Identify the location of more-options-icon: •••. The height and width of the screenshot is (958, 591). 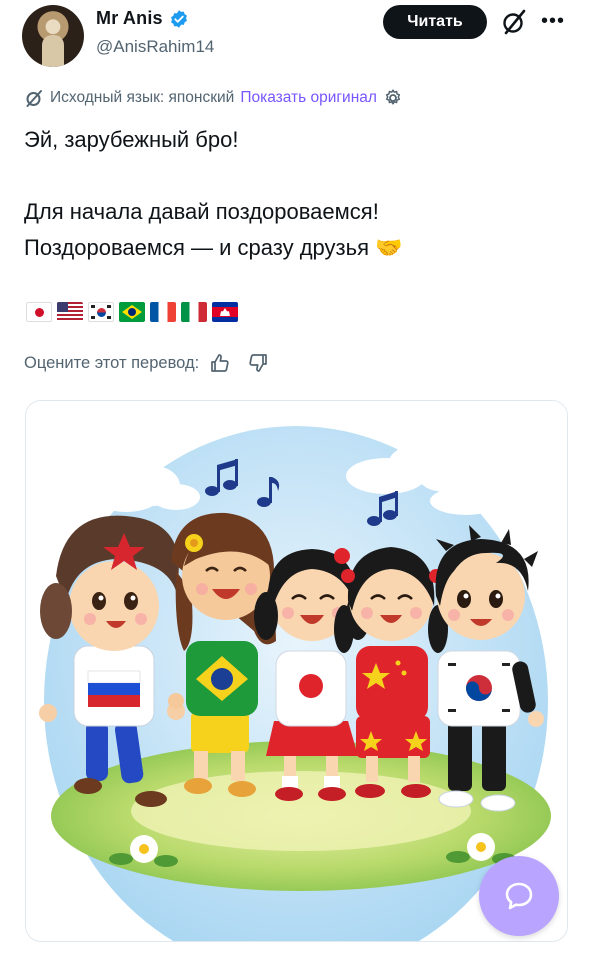
(553, 21).